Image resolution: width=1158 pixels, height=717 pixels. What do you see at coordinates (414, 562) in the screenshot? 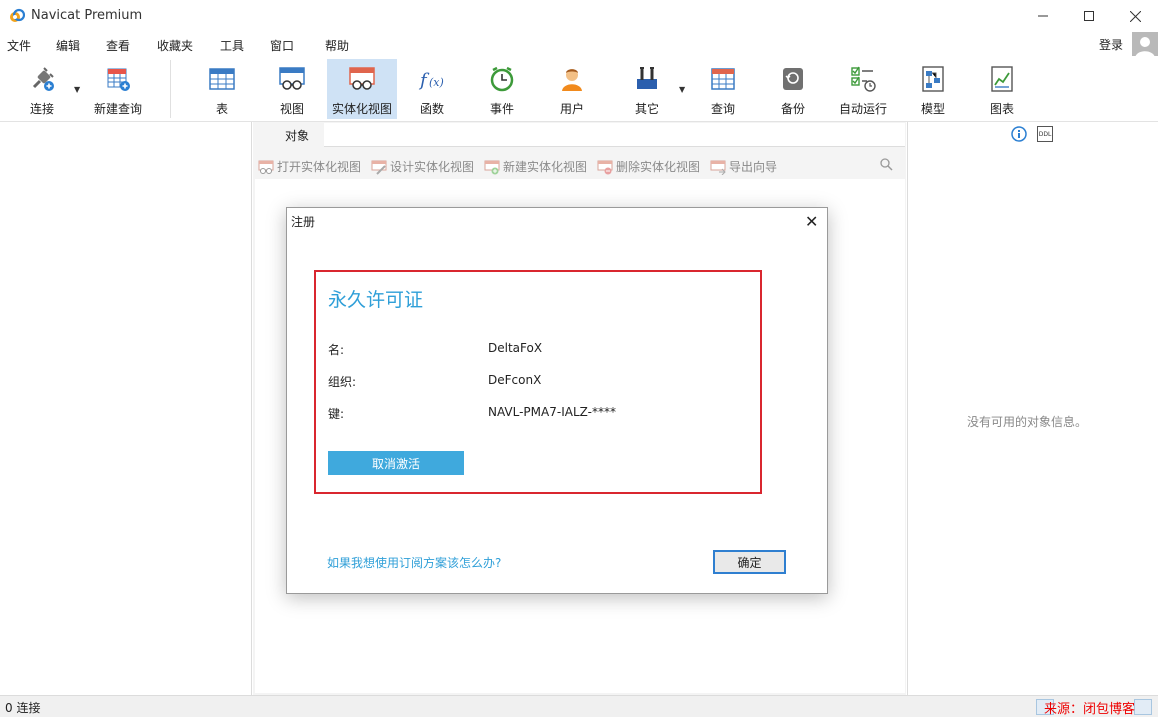
I see `subscription-link: 如果我想使用订阅方案该怎么办?` at bounding box center [414, 562].